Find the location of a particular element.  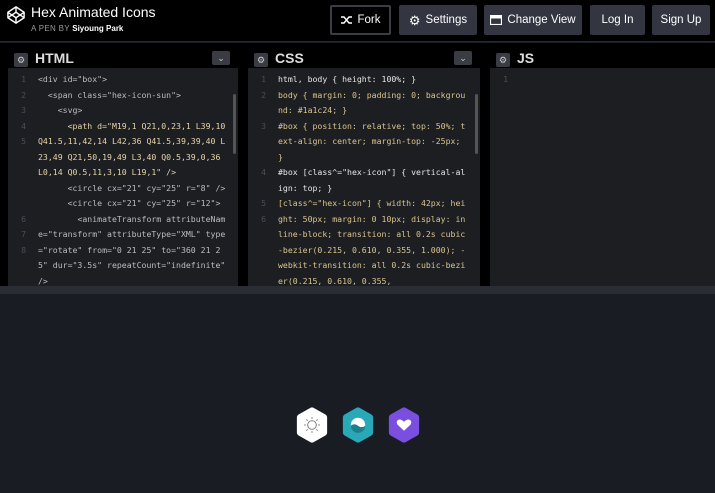

js-panel-title: JS is located at coordinates (526, 58).